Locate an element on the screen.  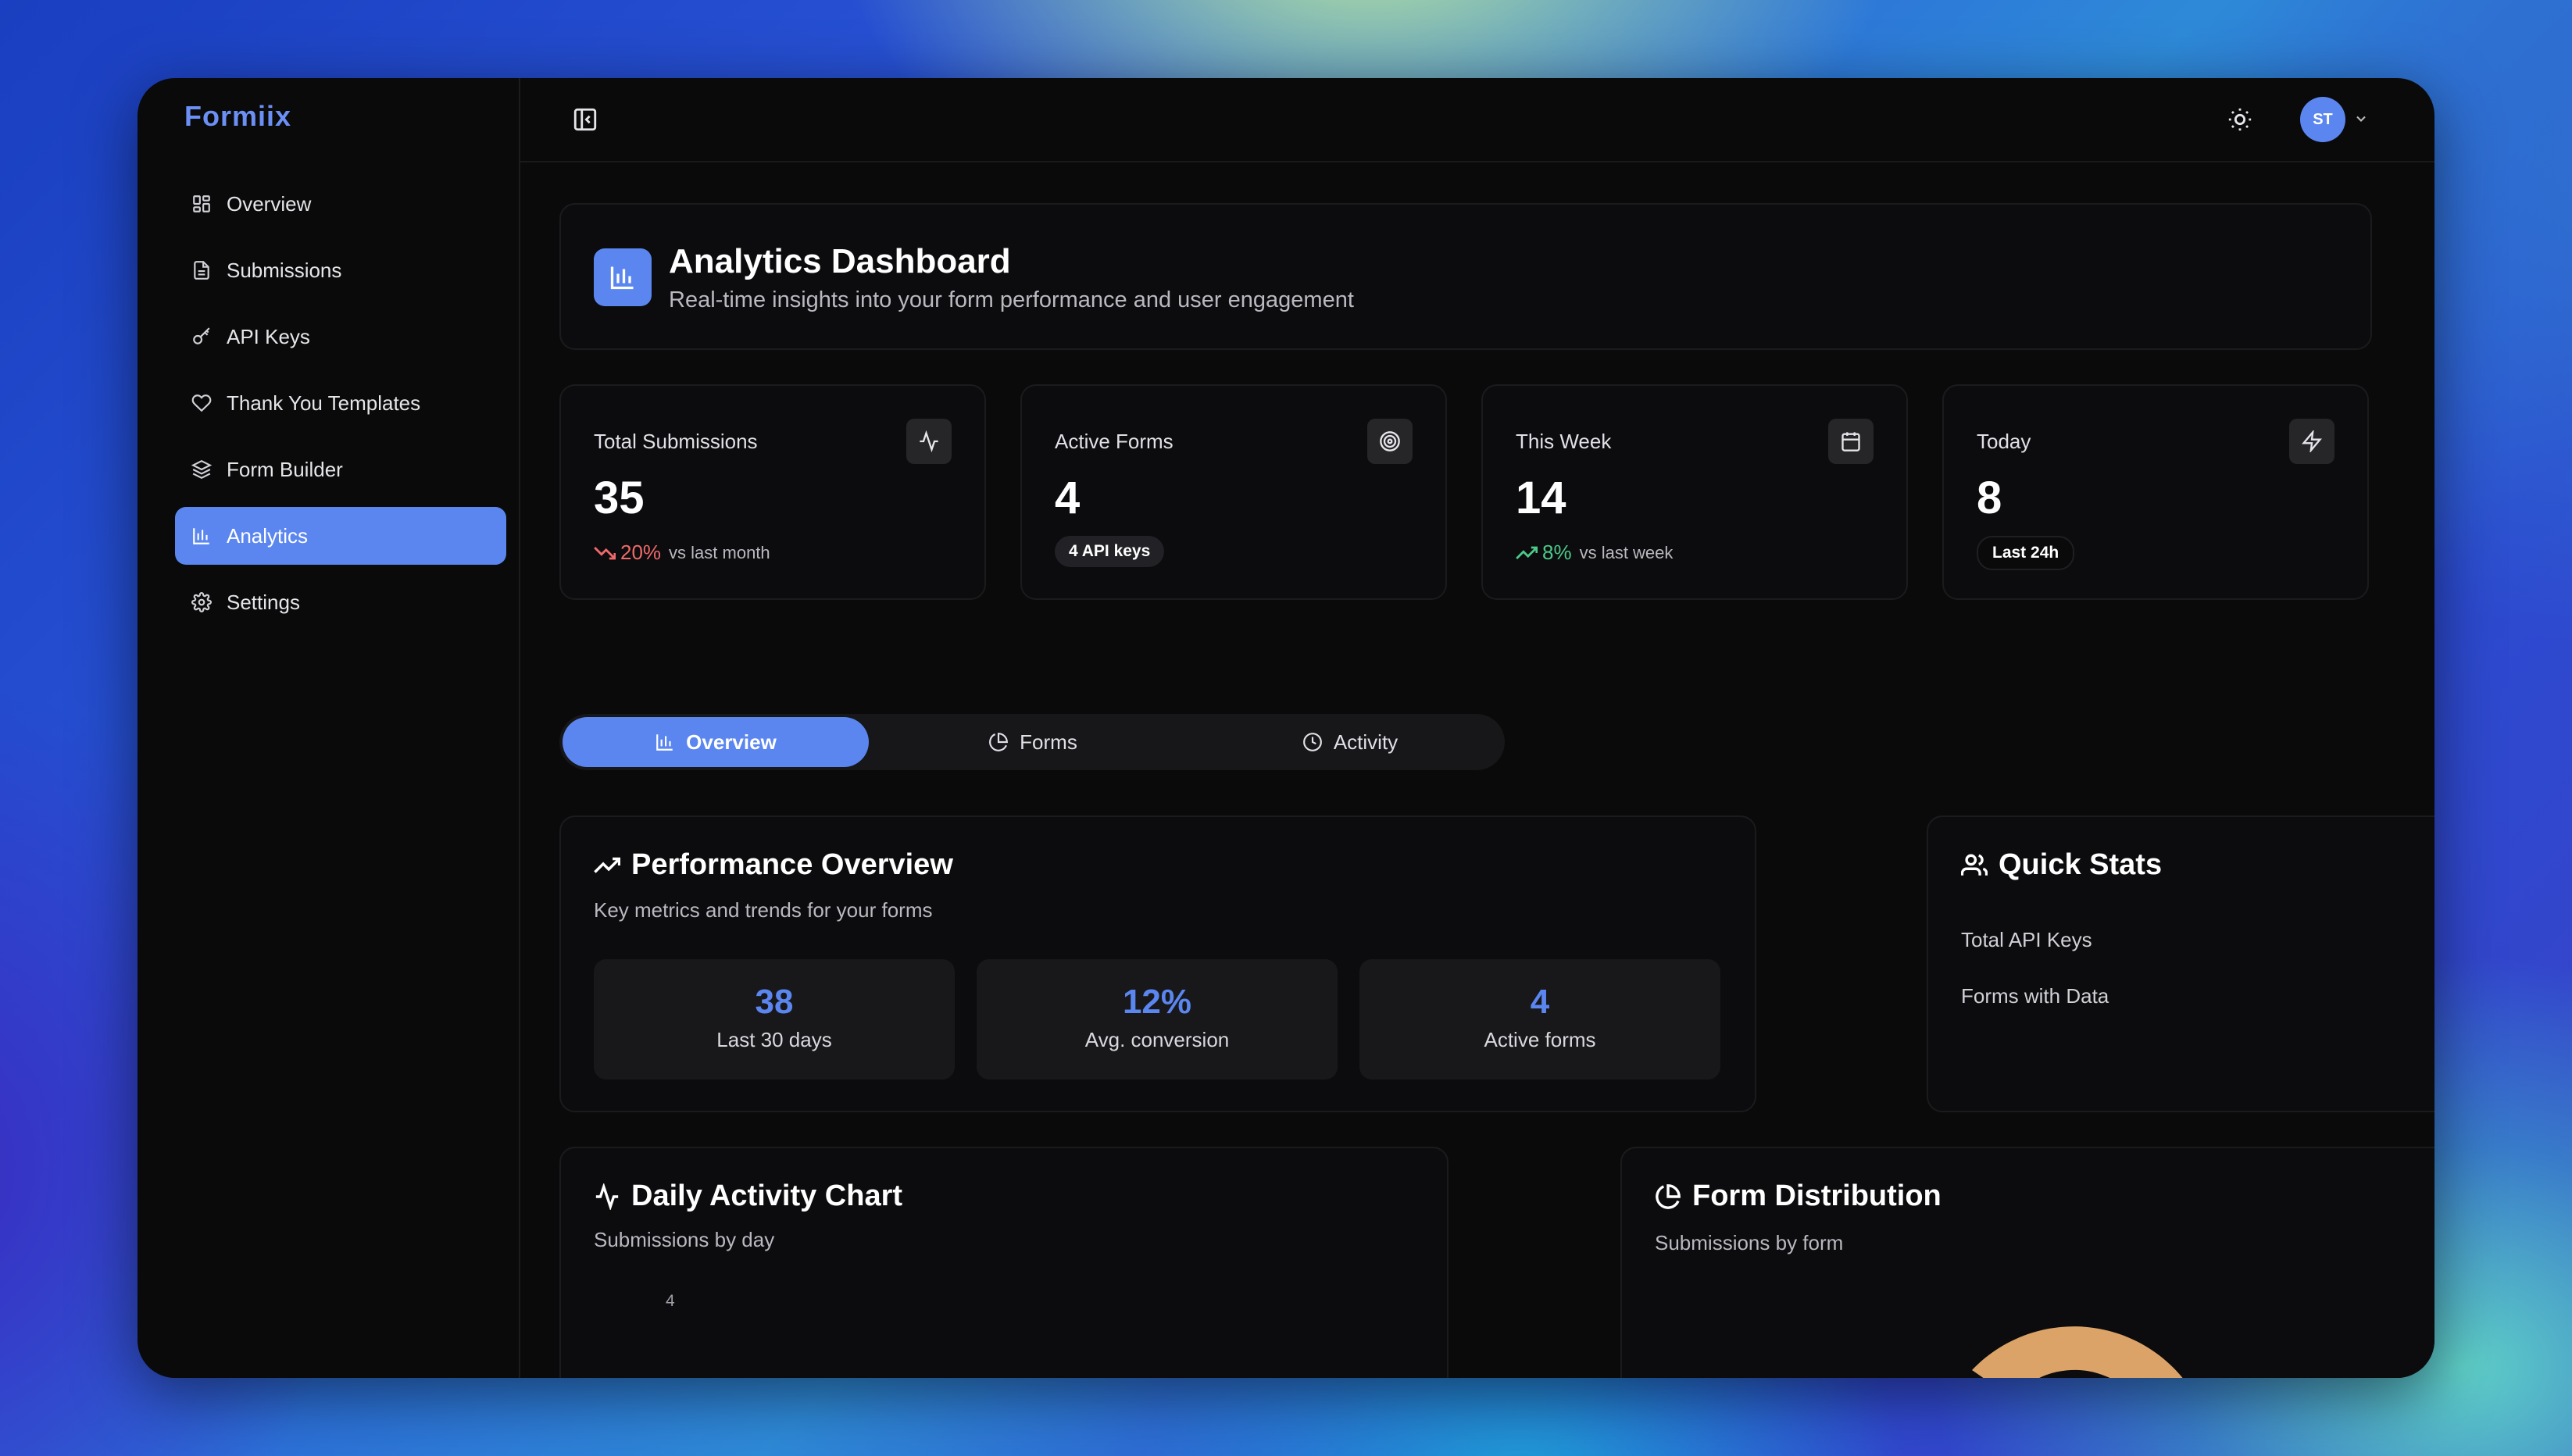
section-title: Form Distribution is located at coordinates (1798, 1196).